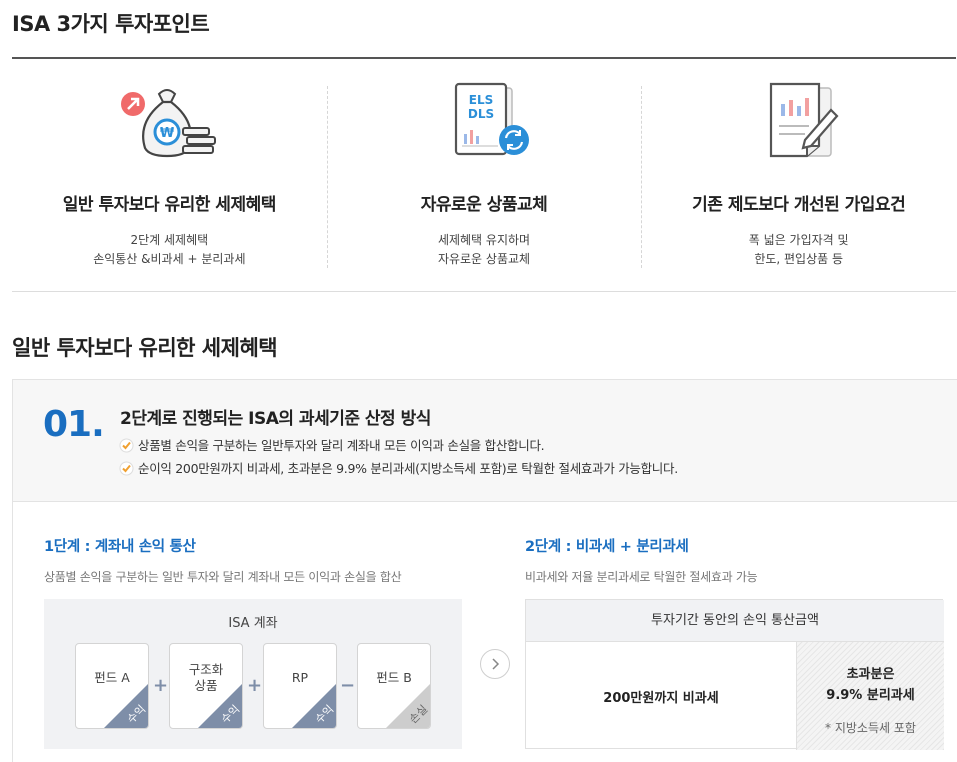  I want to click on point-improved-requirements: 기존 제도보다 개선된 가입요건 폭 넓은 가입자격 및 한도, 편입상품 등, so click(798, 175).